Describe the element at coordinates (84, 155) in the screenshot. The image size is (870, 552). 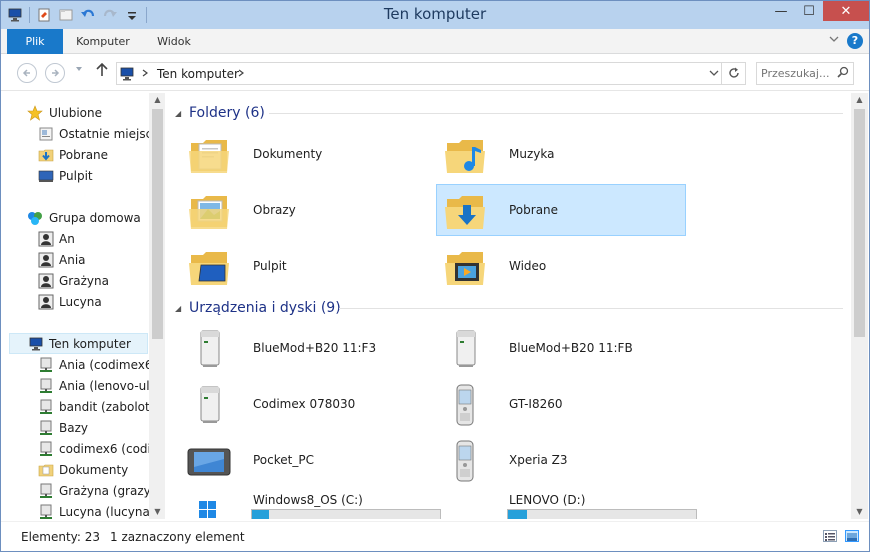
I see `nav-label: Pobrane` at that location.